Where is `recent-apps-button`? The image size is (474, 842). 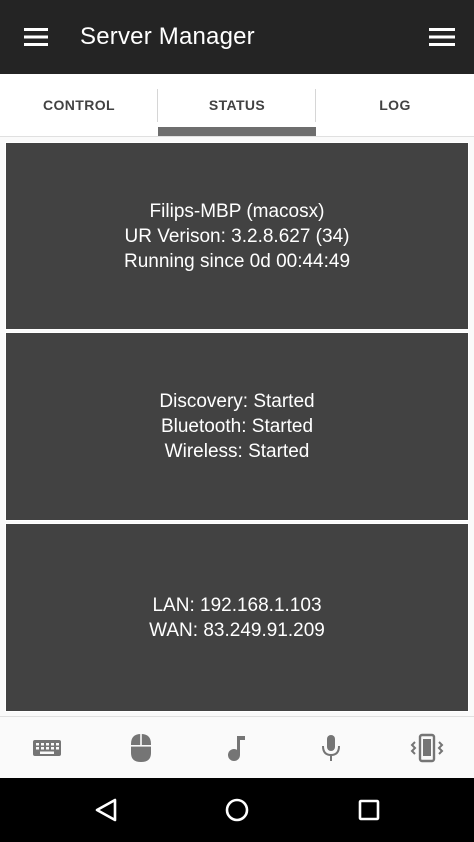
recent-apps-button is located at coordinates (369, 810).